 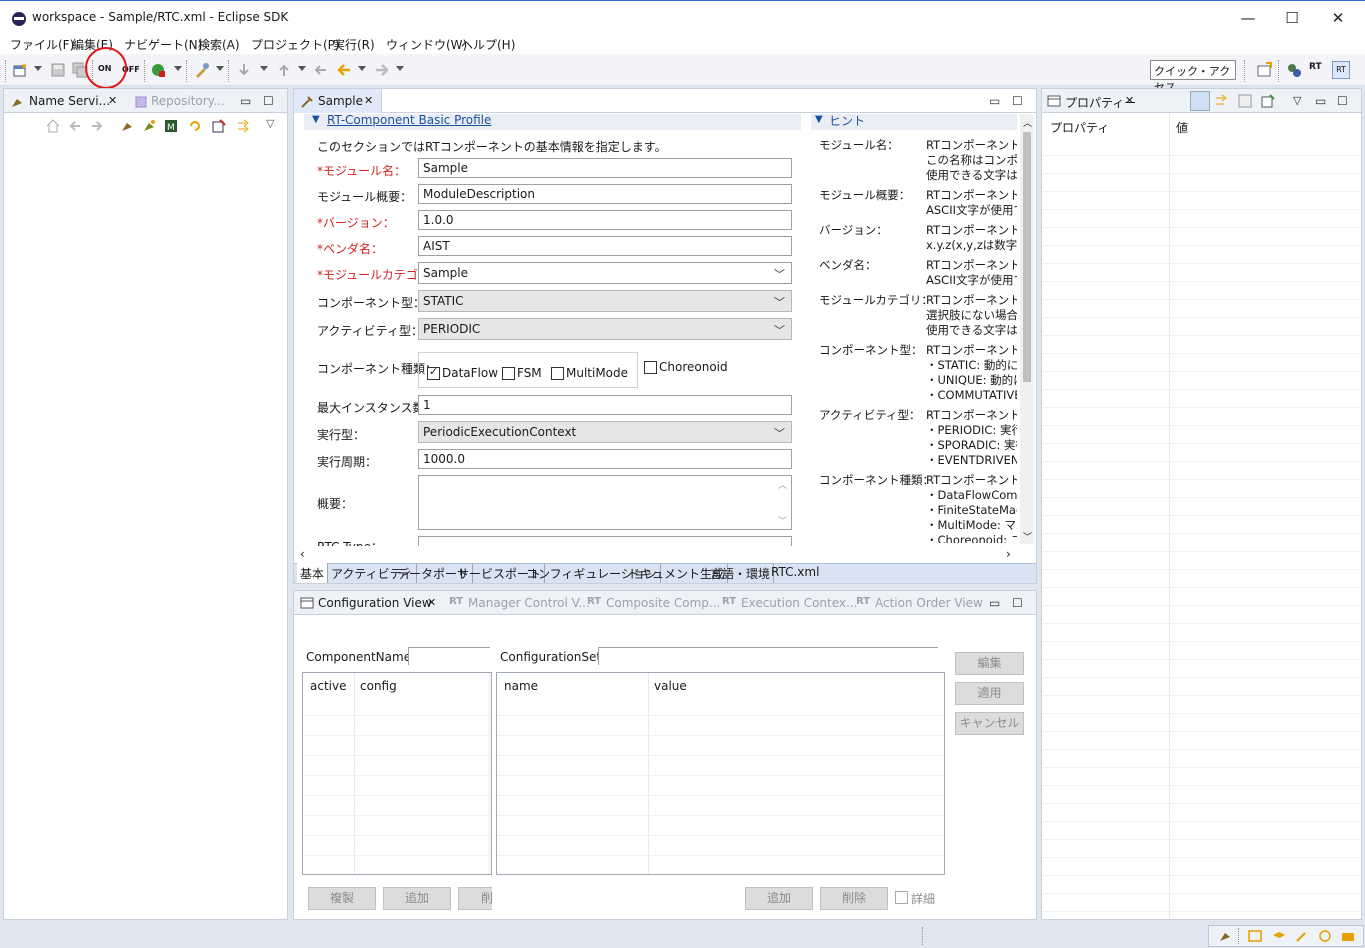 What do you see at coordinates (605, 459) in the screenshot?
I see `exec-rate-input: 1000.0` at bounding box center [605, 459].